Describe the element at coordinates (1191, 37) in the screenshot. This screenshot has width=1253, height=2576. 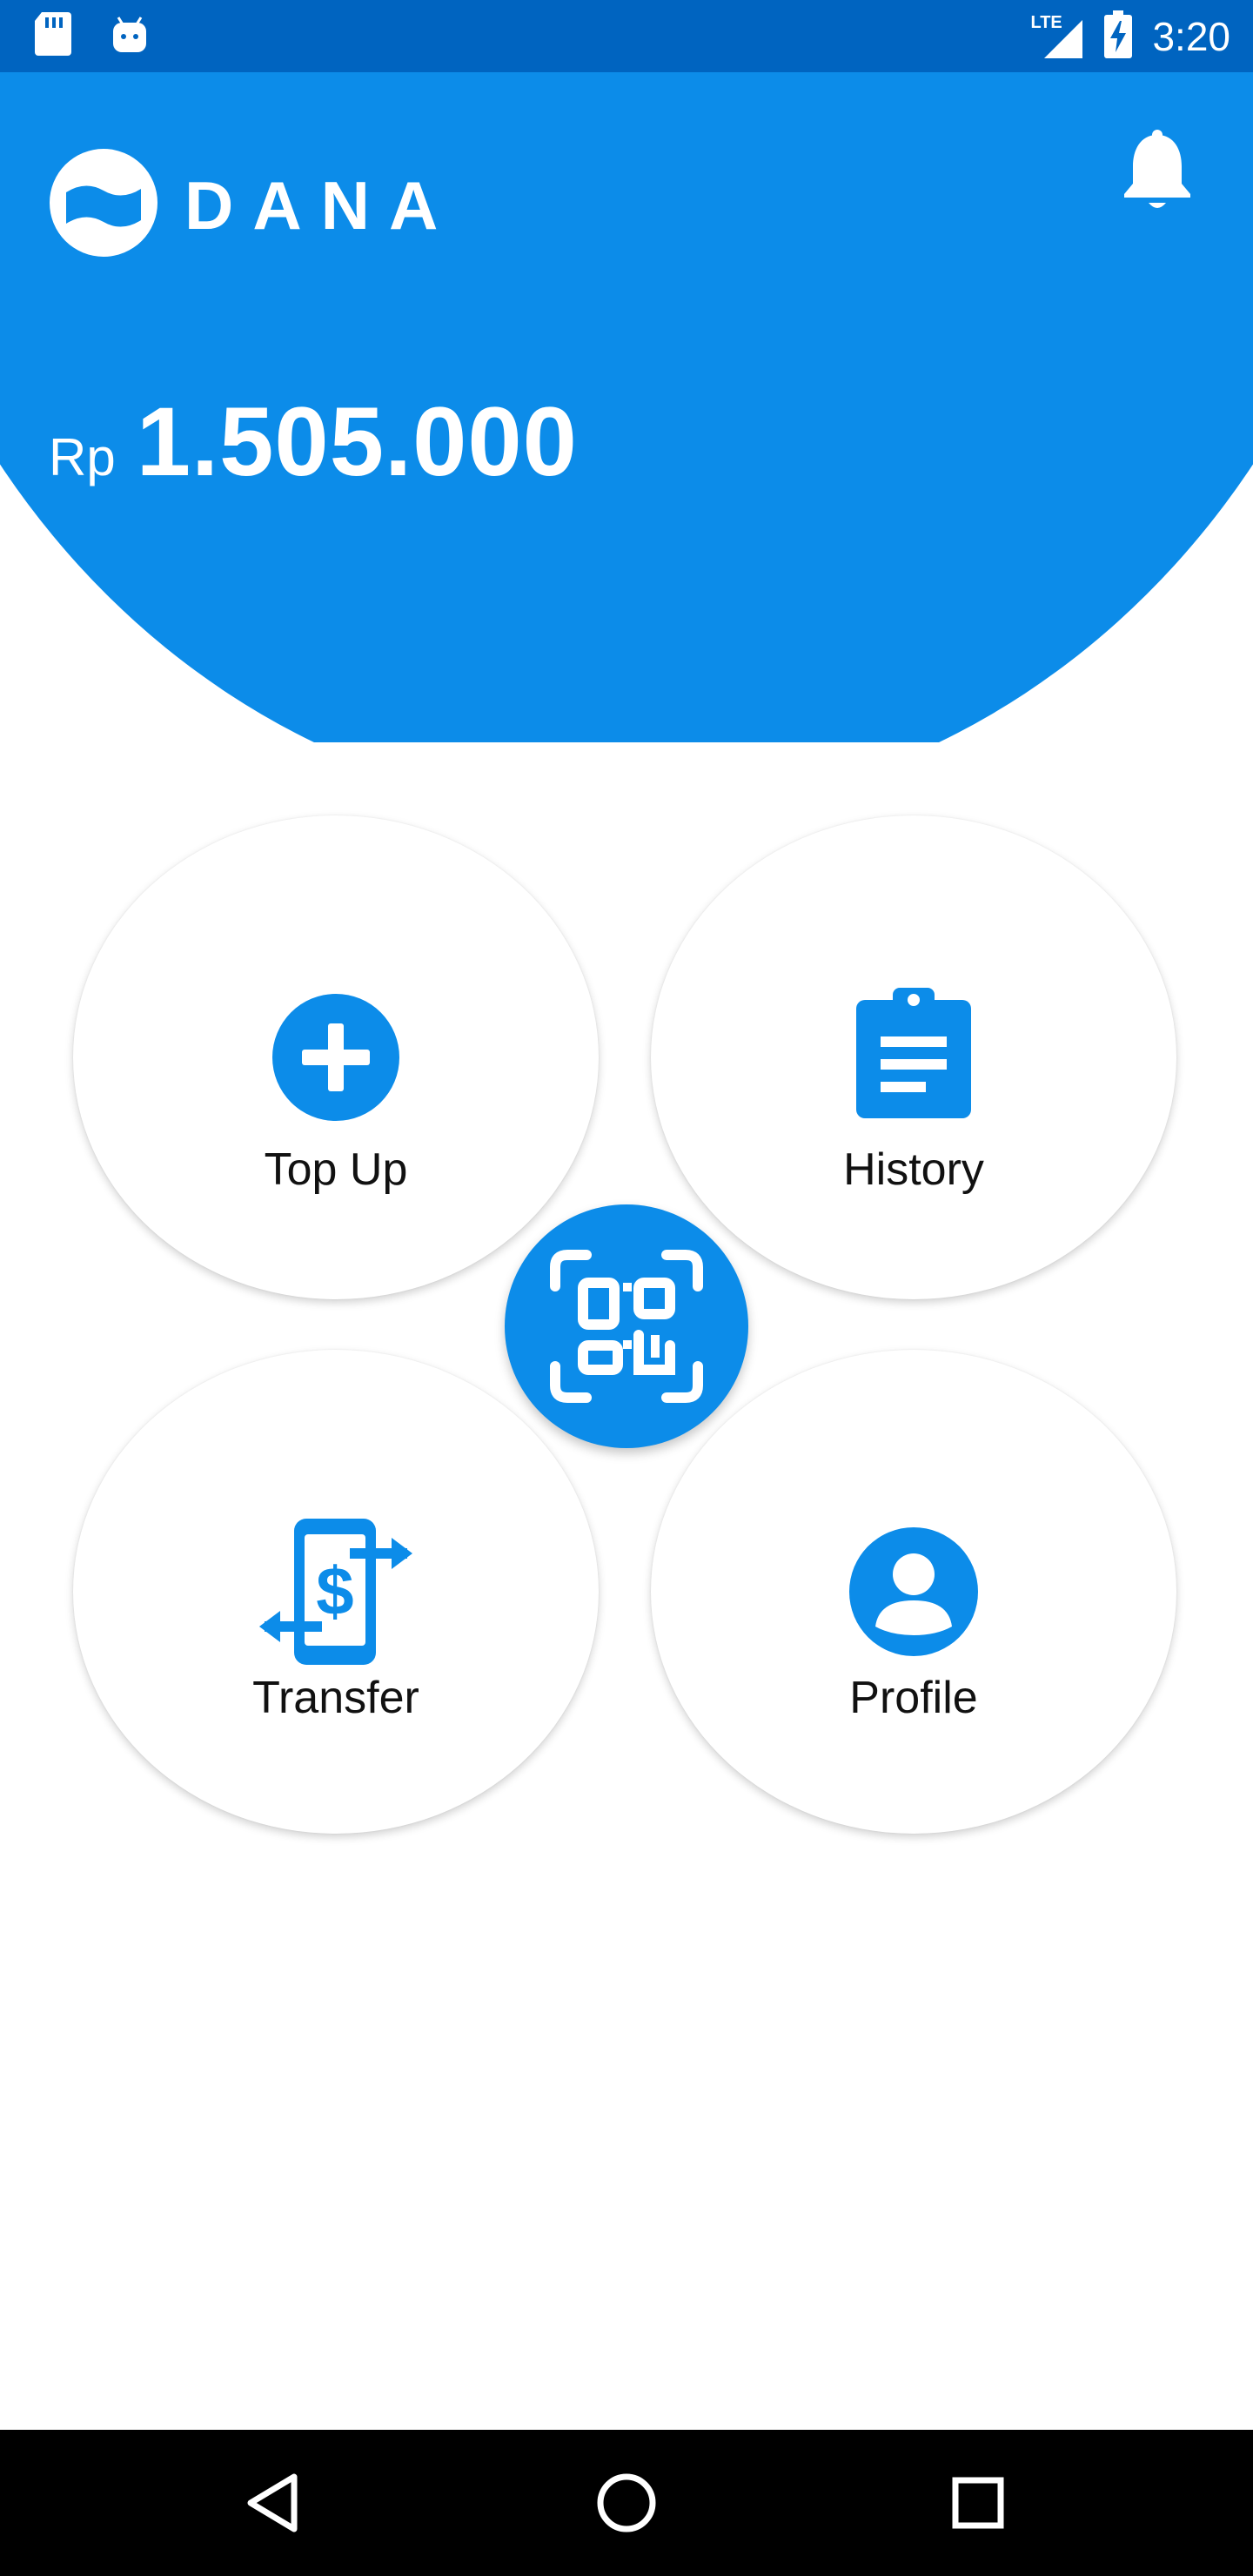
I see `status-time: 3:20` at that location.